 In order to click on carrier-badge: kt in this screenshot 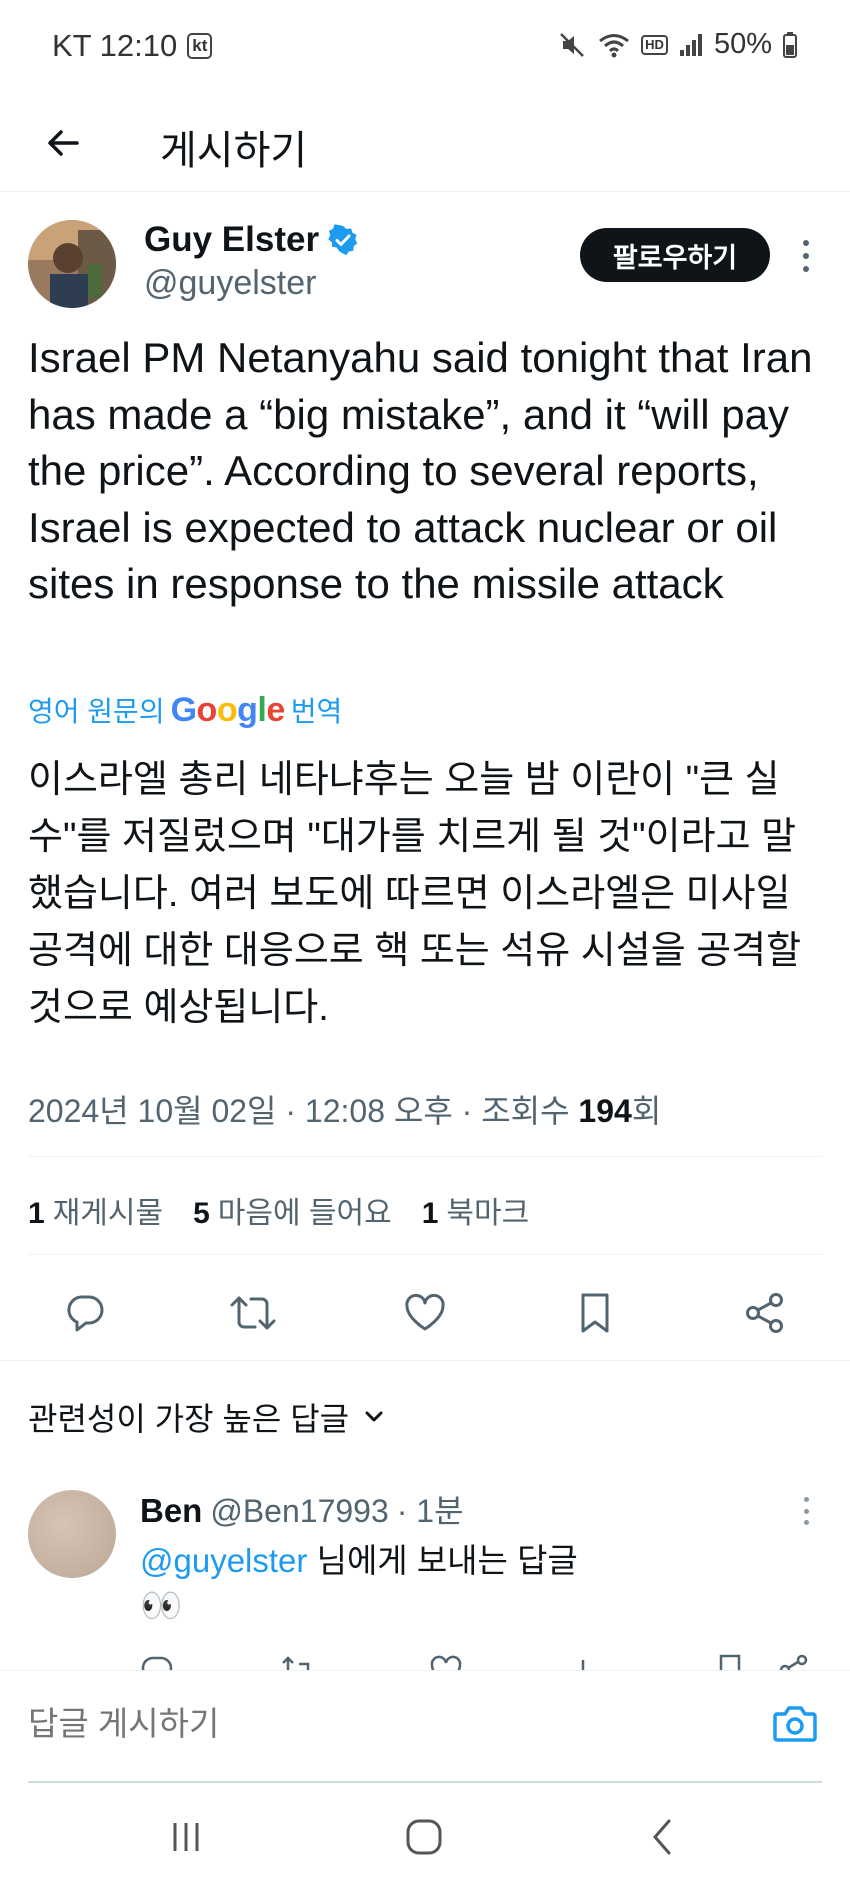, I will do `click(200, 46)`.